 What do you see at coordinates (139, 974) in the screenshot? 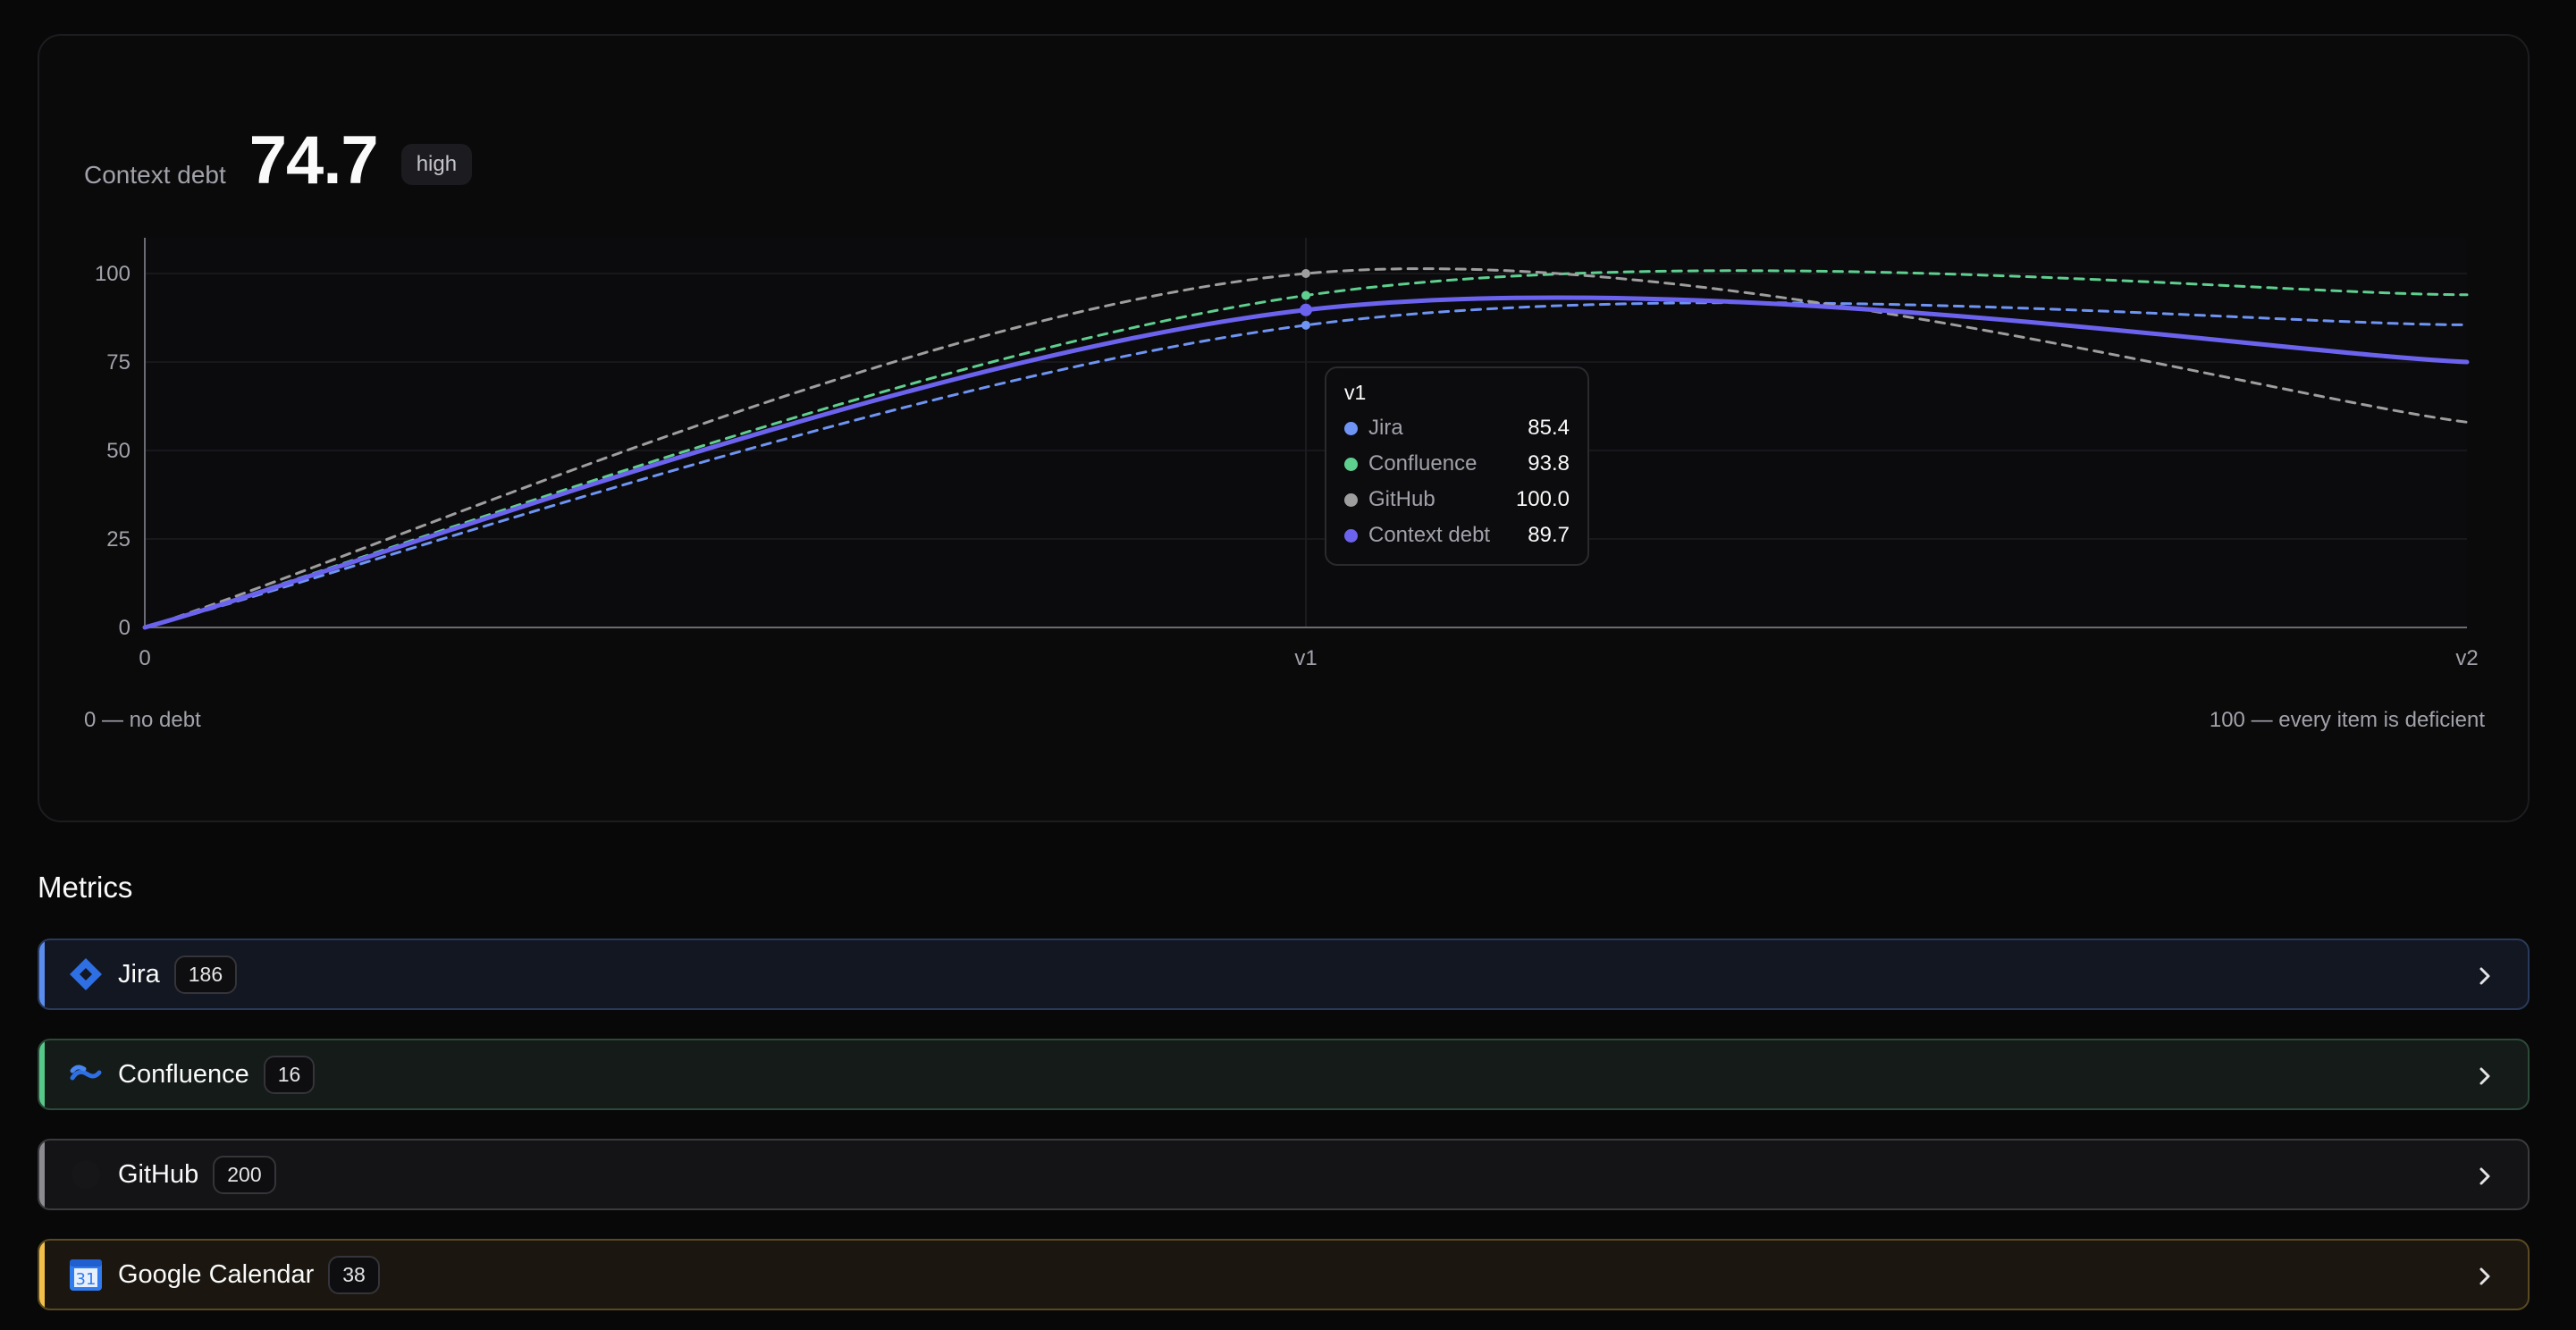
I see `metric-name: Jira` at bounding box center [139, 974].